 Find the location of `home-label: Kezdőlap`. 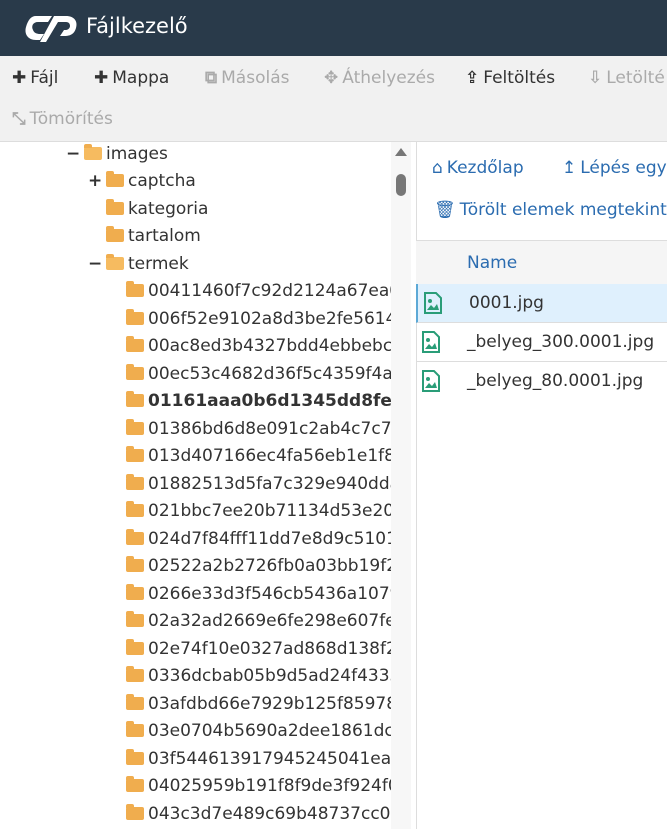

home-label: Kezdőlap is located at coordinates (485, 168).